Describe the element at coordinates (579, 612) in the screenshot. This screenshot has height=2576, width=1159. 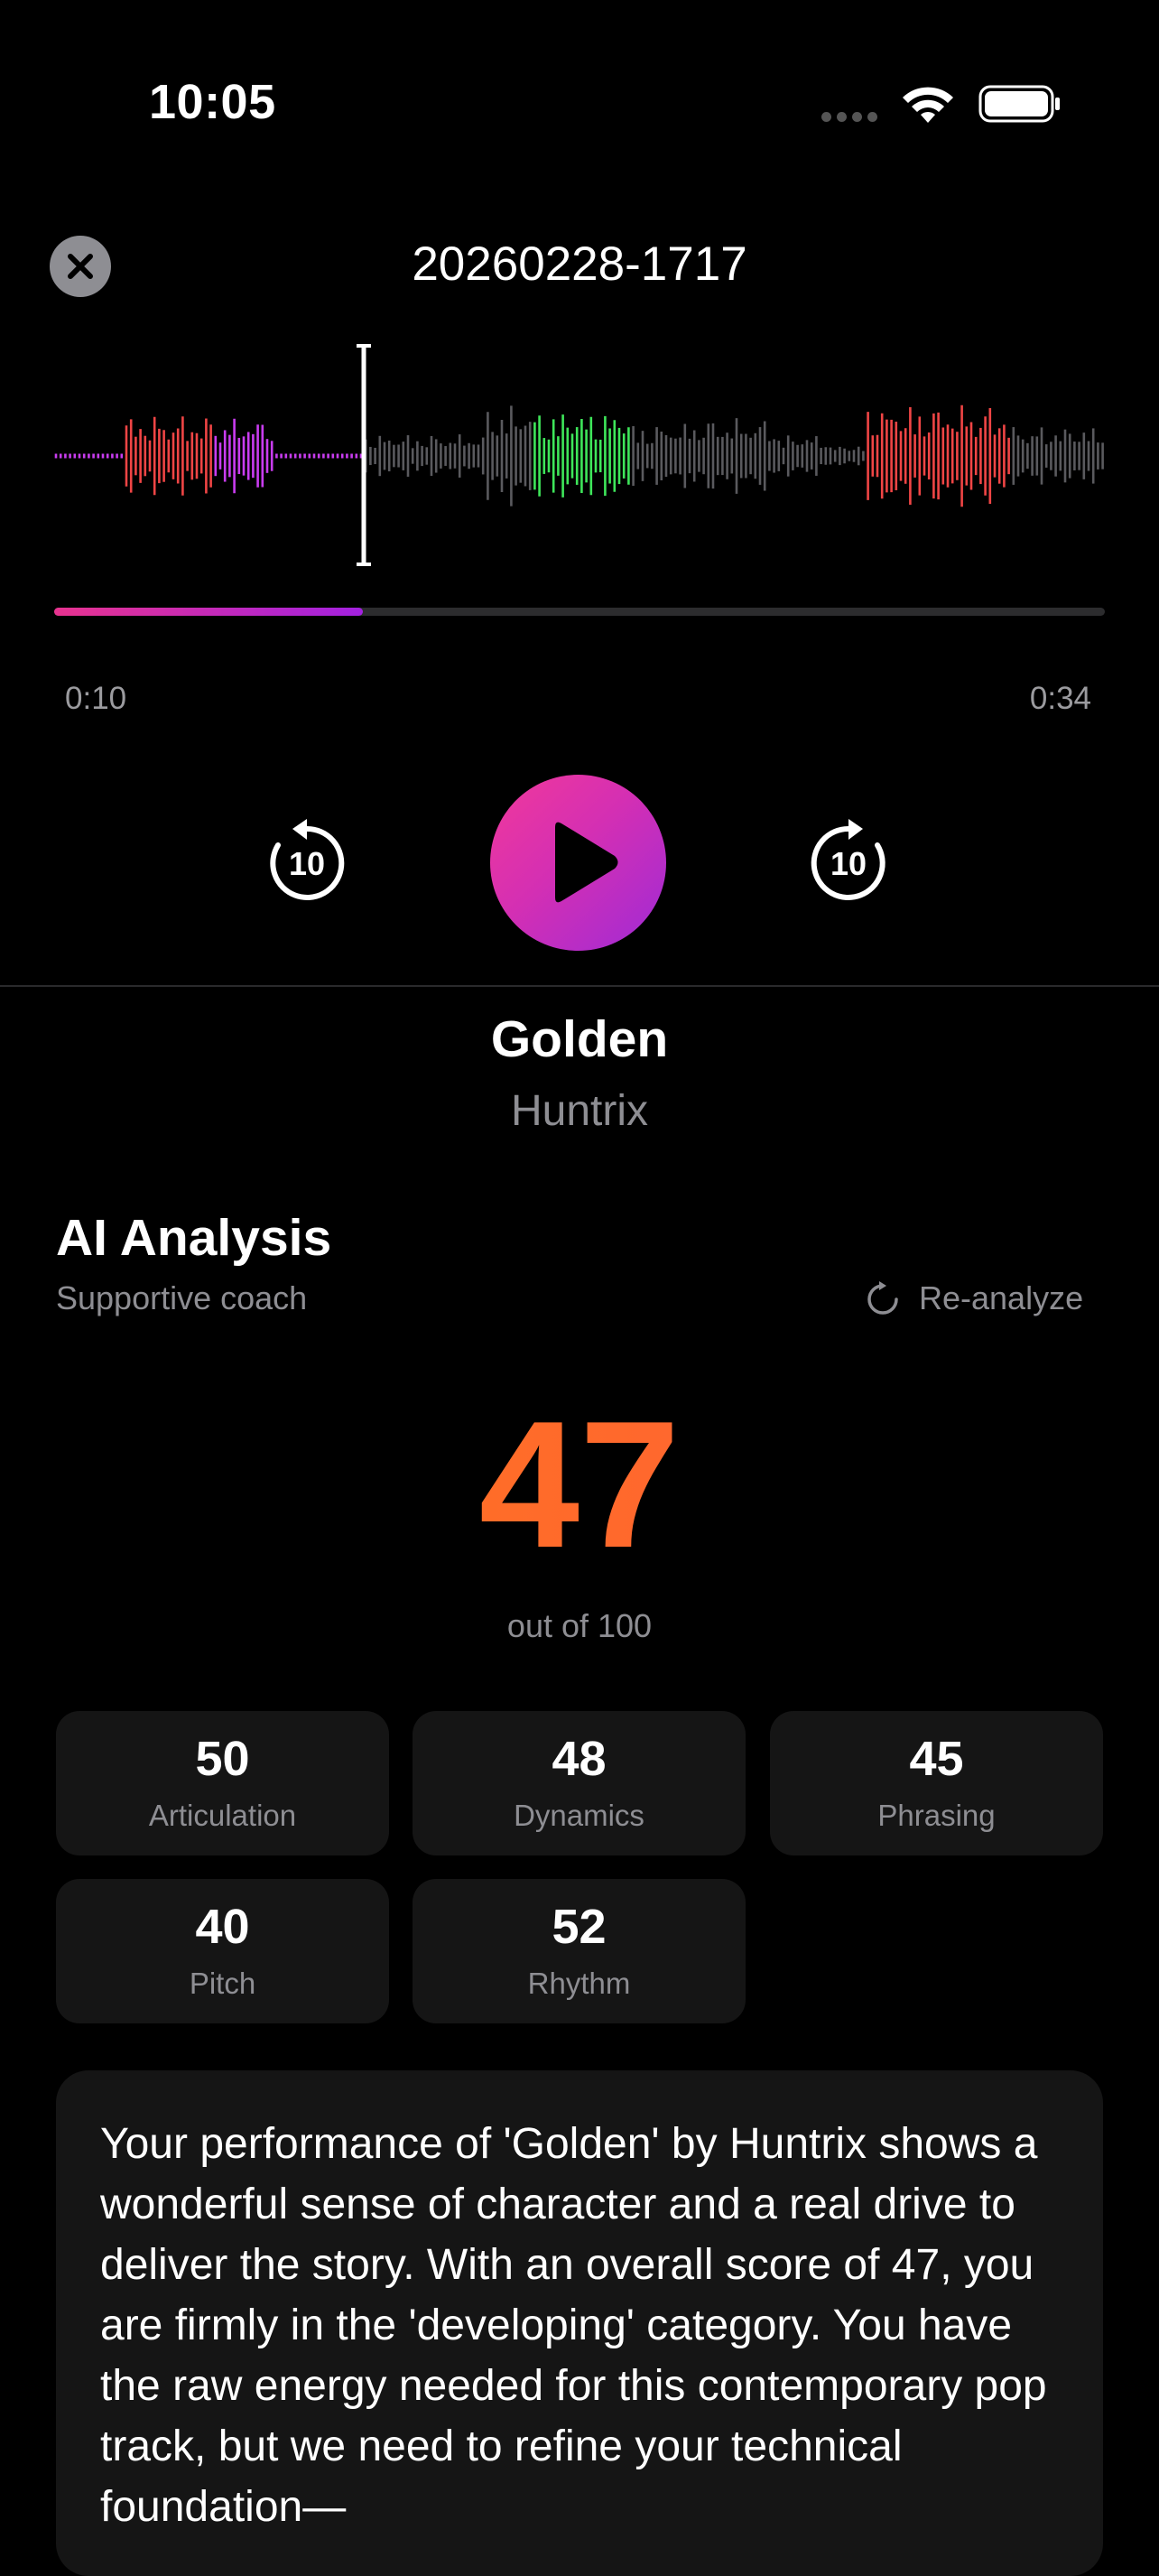
I see `progress-track` at that location.